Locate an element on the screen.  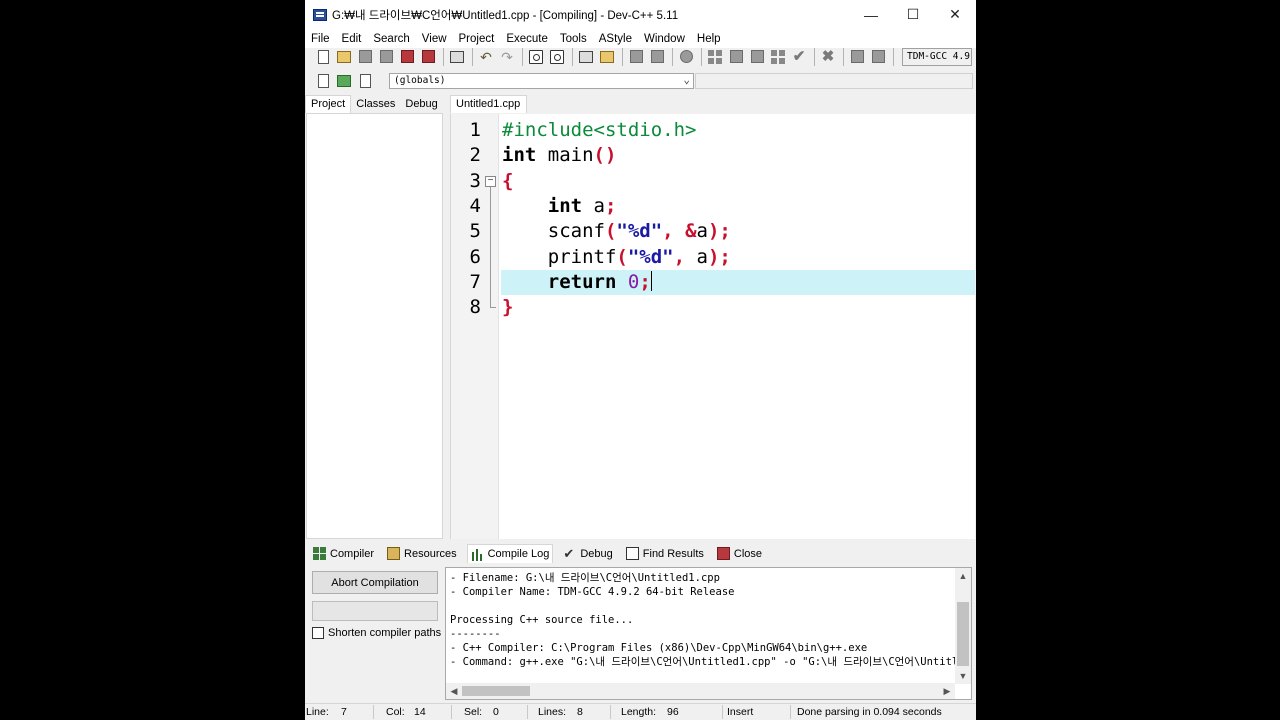
menu-view: View is located at coordinates (434, 39).